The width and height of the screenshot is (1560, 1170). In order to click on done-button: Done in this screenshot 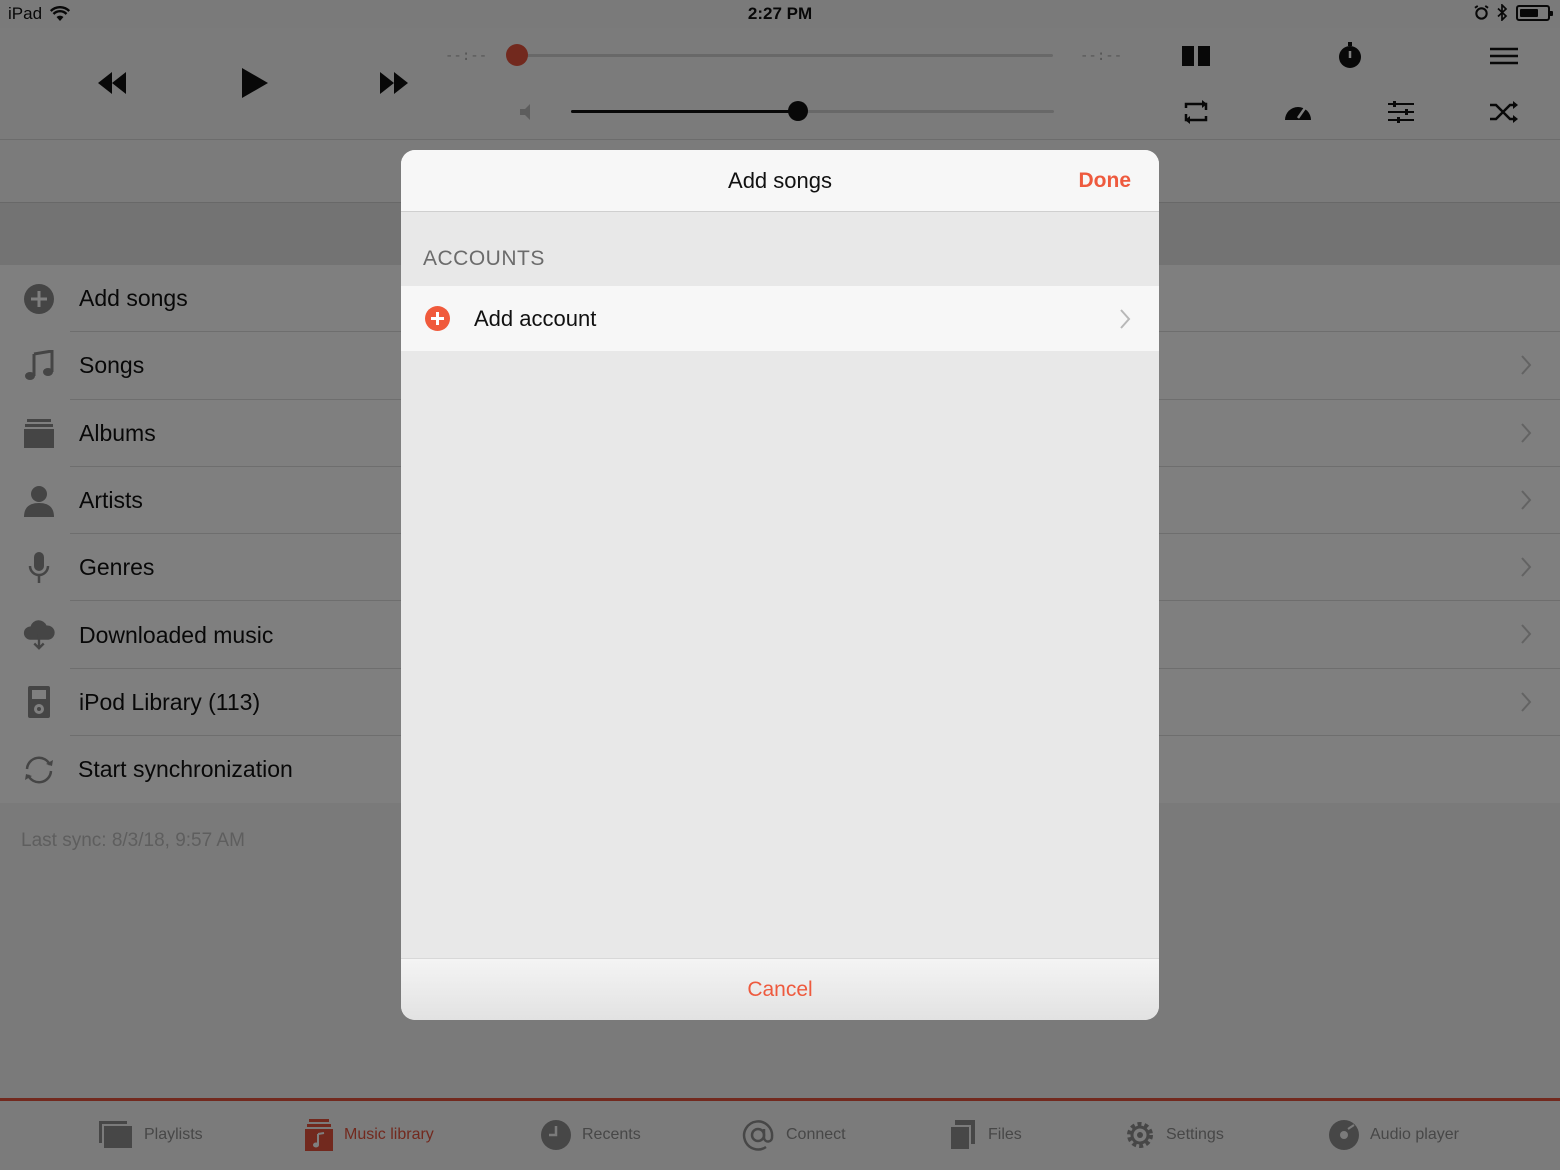, I will do `click(1105, 181)`.